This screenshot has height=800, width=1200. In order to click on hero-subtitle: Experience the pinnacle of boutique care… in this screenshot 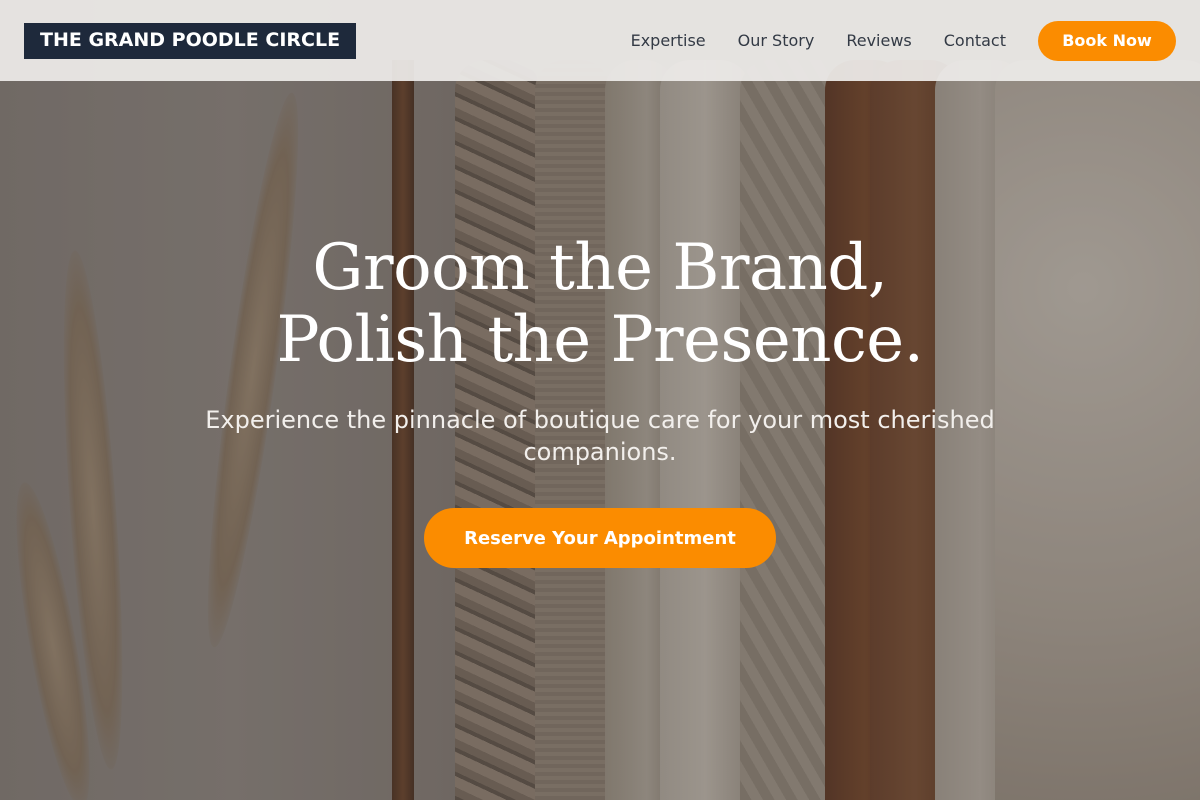, I will do `click(600, 436)`.